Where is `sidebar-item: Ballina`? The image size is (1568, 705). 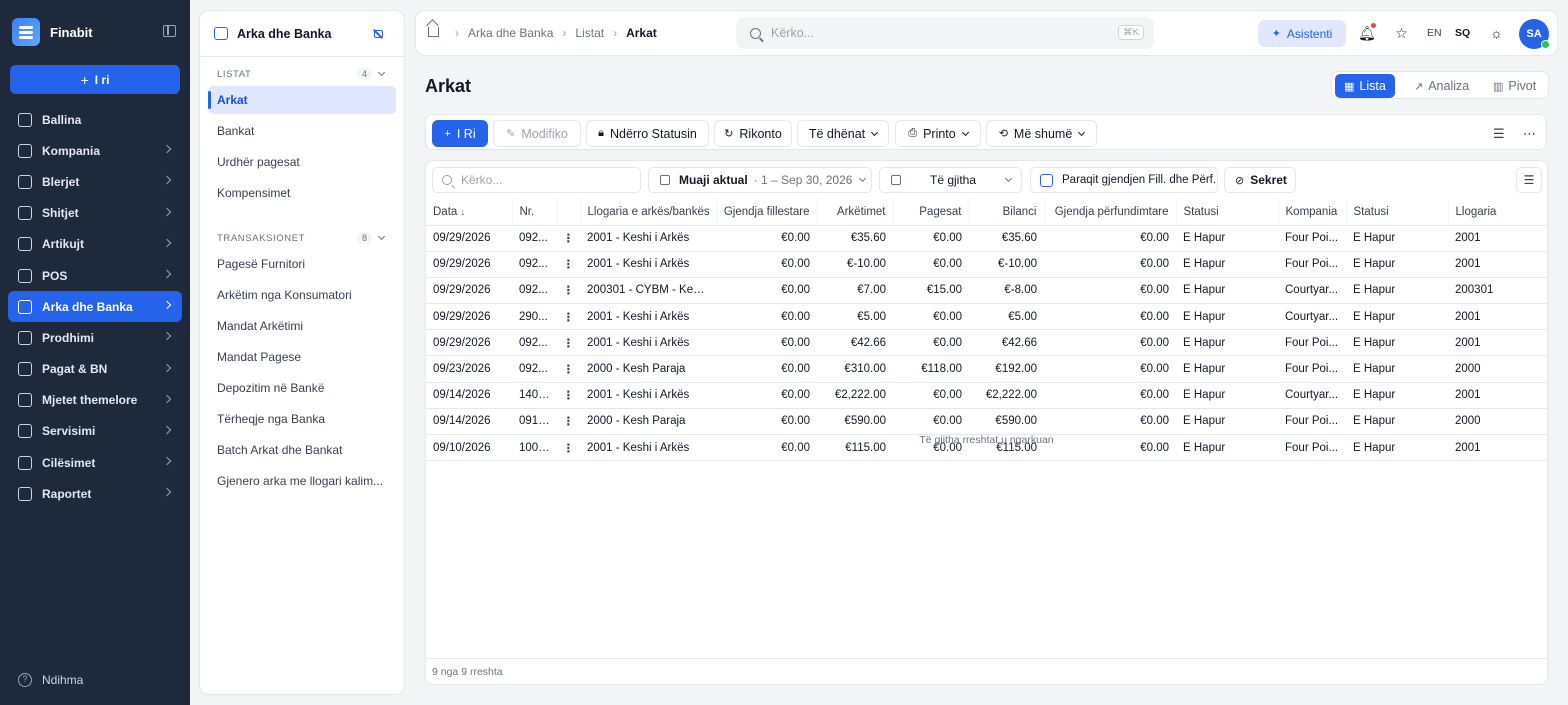
sidebar-item: Ballina is located at coordinates (95, 119).